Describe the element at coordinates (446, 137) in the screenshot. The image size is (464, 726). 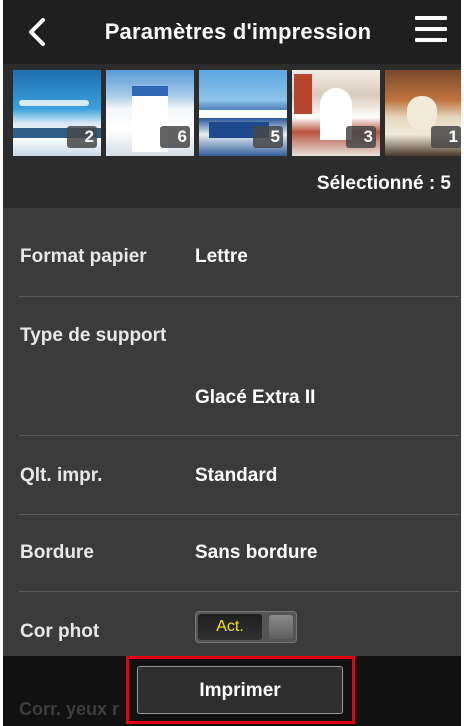
I see `photo-count-badge: 1` at that location.